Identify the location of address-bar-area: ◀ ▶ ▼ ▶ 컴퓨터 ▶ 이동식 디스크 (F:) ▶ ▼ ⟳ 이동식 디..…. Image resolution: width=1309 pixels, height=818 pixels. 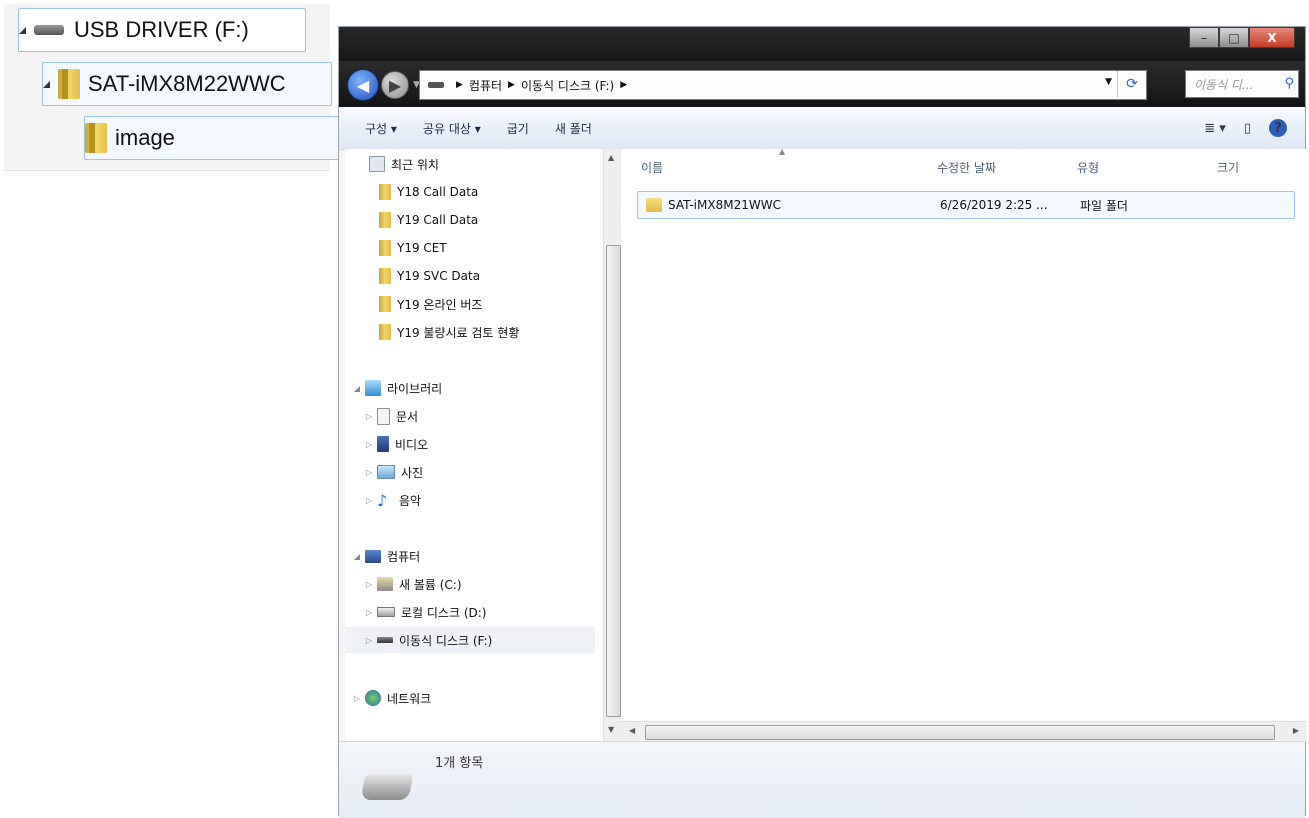
(822, 84).